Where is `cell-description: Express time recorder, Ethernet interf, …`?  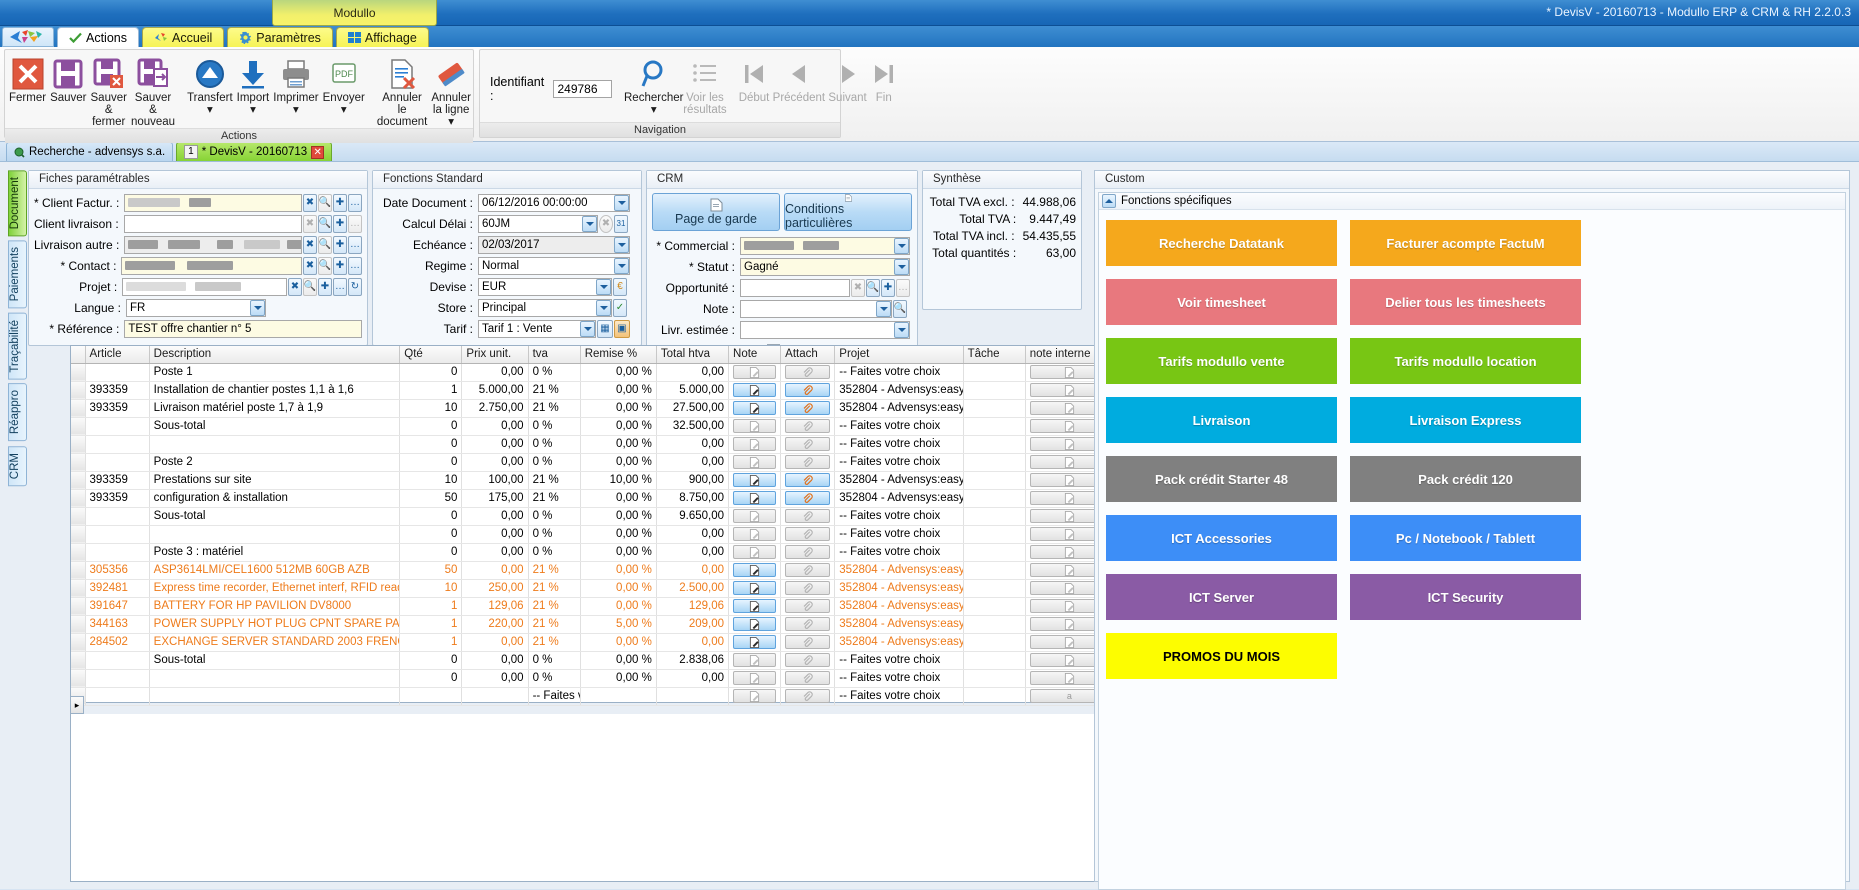
cell-description: Express time recorder, Ethernet interf, … is located at coordinates (275, 588).